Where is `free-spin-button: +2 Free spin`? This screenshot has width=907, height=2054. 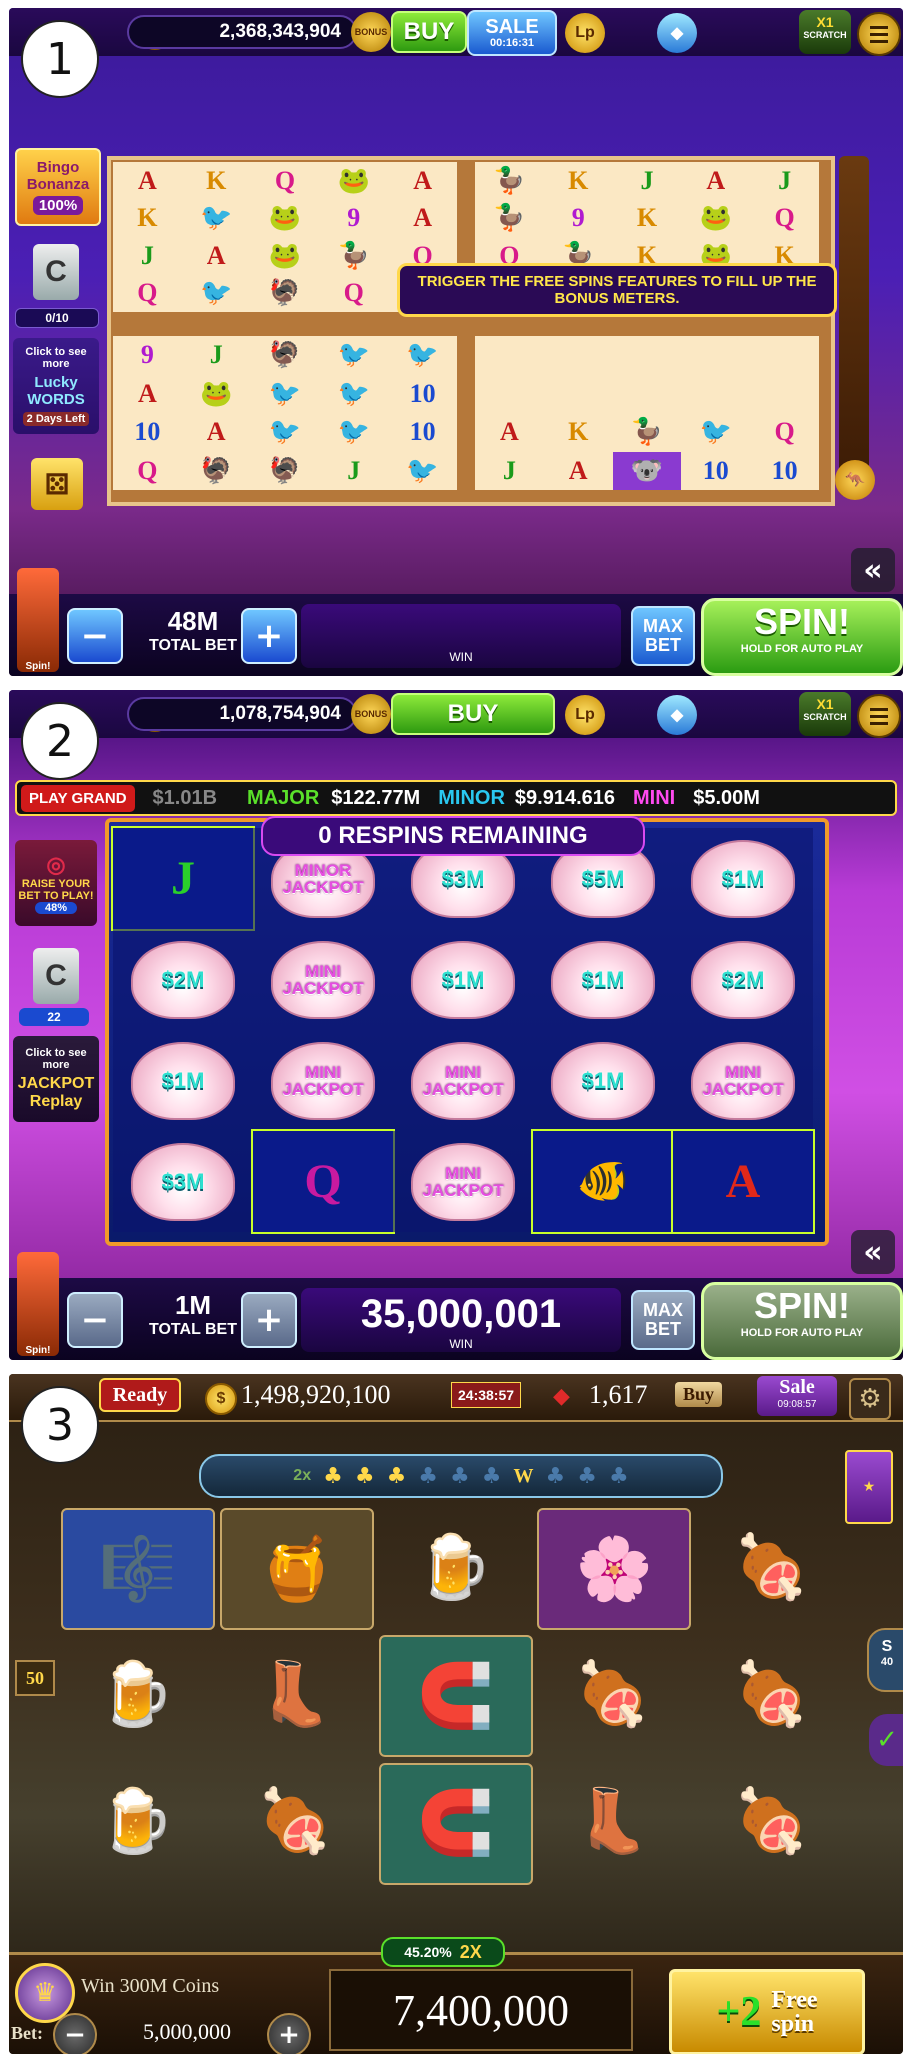 free-spin-button: +2 Free spin is located at coordinates (767, 2011).